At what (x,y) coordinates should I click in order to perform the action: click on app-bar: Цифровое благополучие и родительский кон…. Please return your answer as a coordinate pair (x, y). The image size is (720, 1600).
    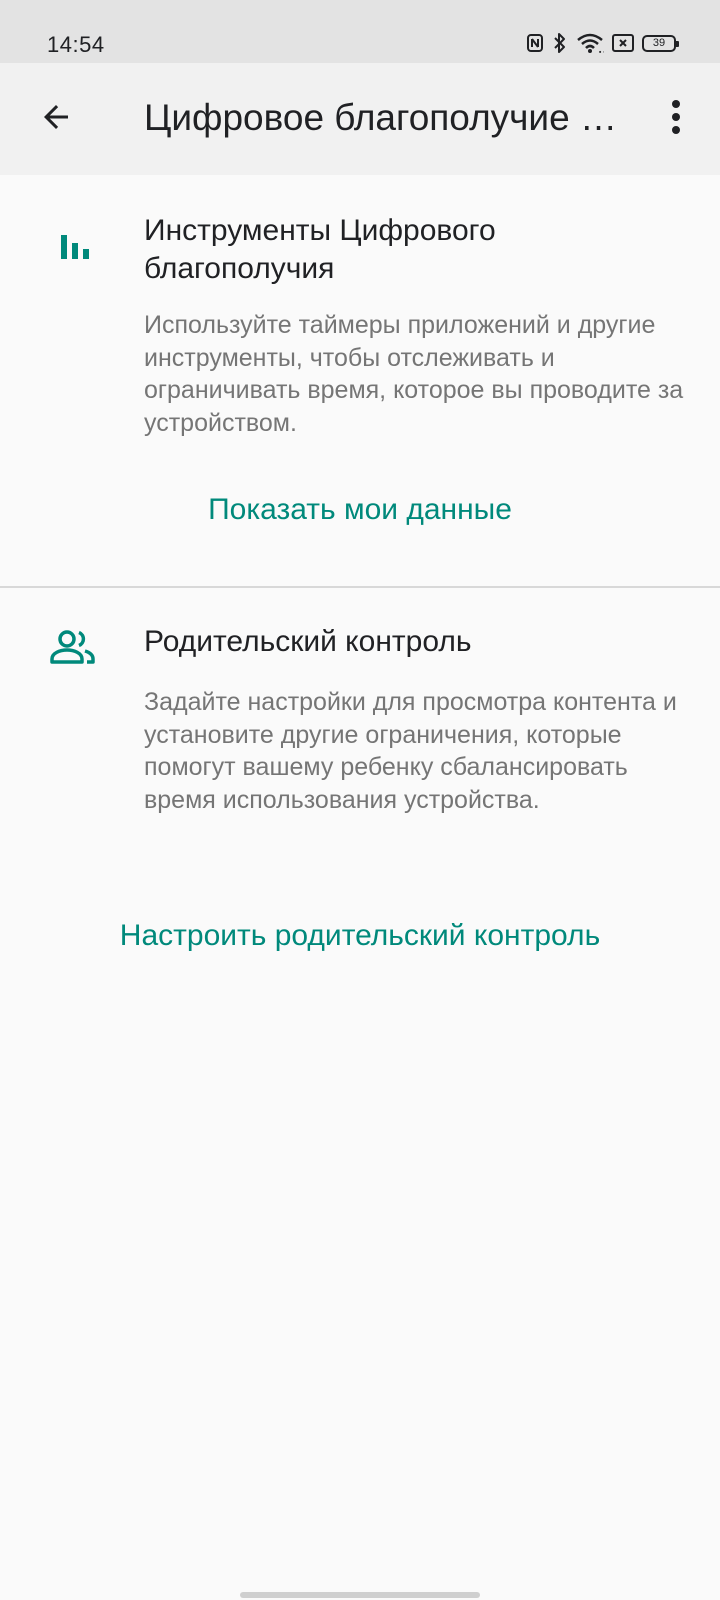
    Looking at the image, I should click on (360, 119).